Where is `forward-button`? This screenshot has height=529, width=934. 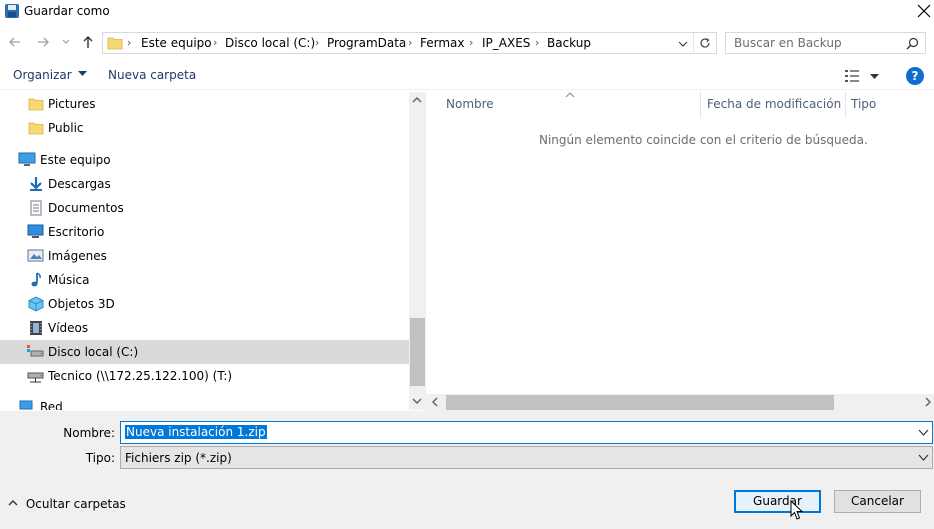 forward-button is located at coordinates (43, 43).